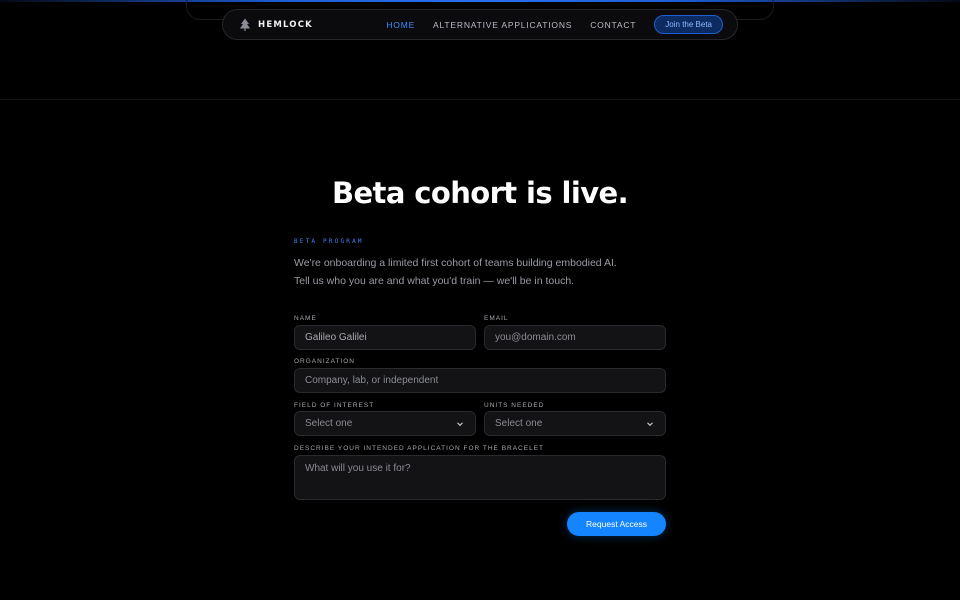 Image resolution: width=960 pixels, height=600 pixels. I want to click on field-of-interest-value: Select one, so click(329, 423).